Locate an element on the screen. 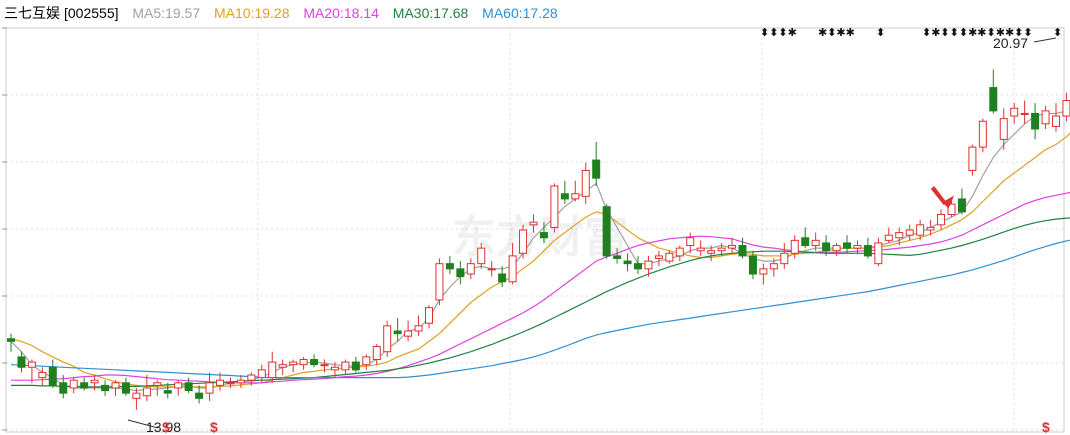 The height and width of the screenshot is (435, 1070). legend-ma20: MA20:18.14 is located at coordinates (341, 13).